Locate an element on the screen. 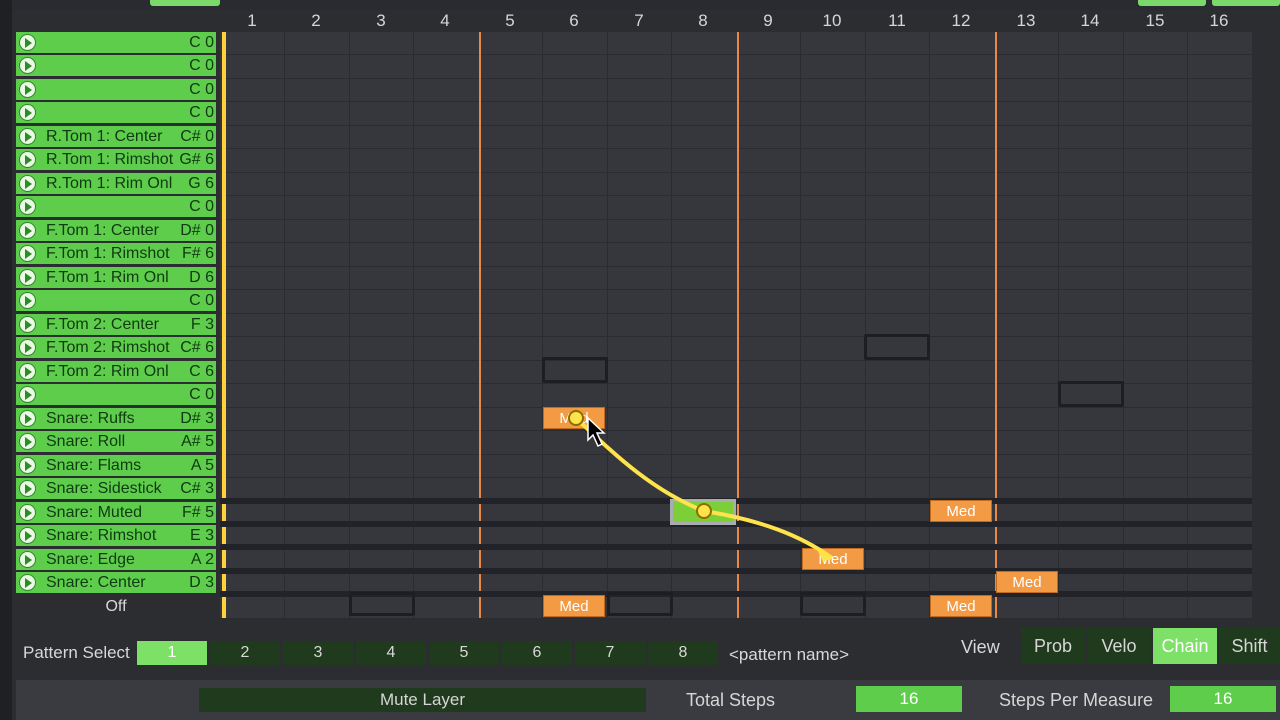 The width and height of the screenshot is (1280, 720). row-label: F.Tom 1: Center D# 0 is located at coordinates (116, 230).